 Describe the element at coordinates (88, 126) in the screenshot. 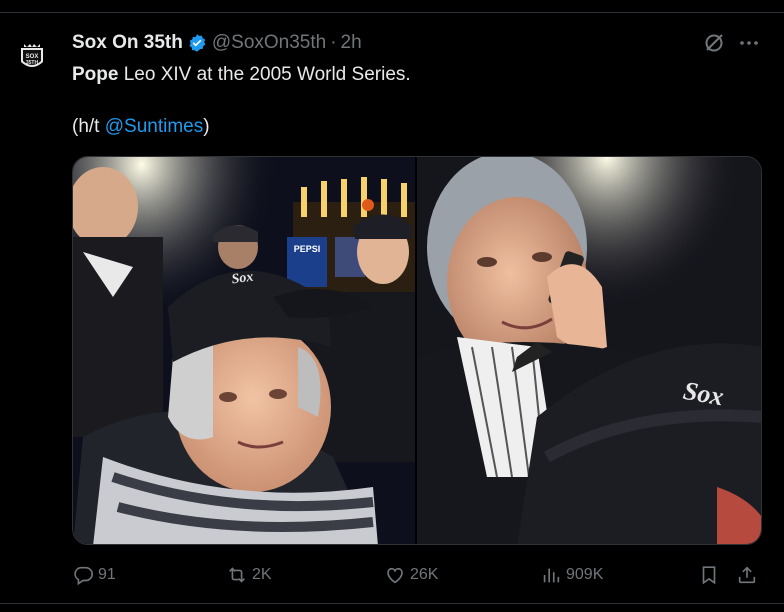

I see `hat-tip-prefix: (h/t` at that location.